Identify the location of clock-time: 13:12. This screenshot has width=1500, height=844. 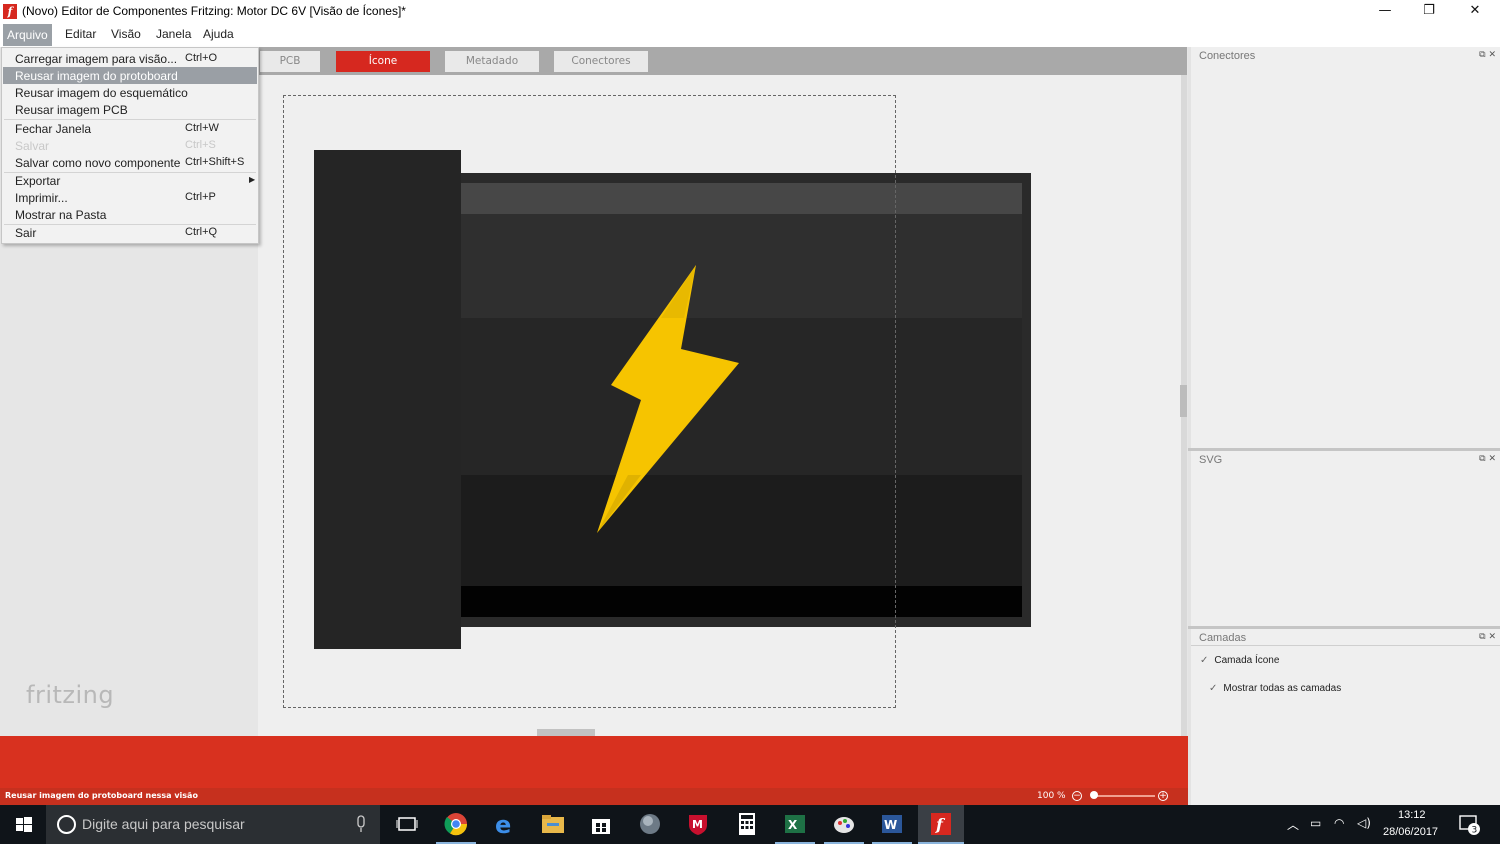
(1412, 815).